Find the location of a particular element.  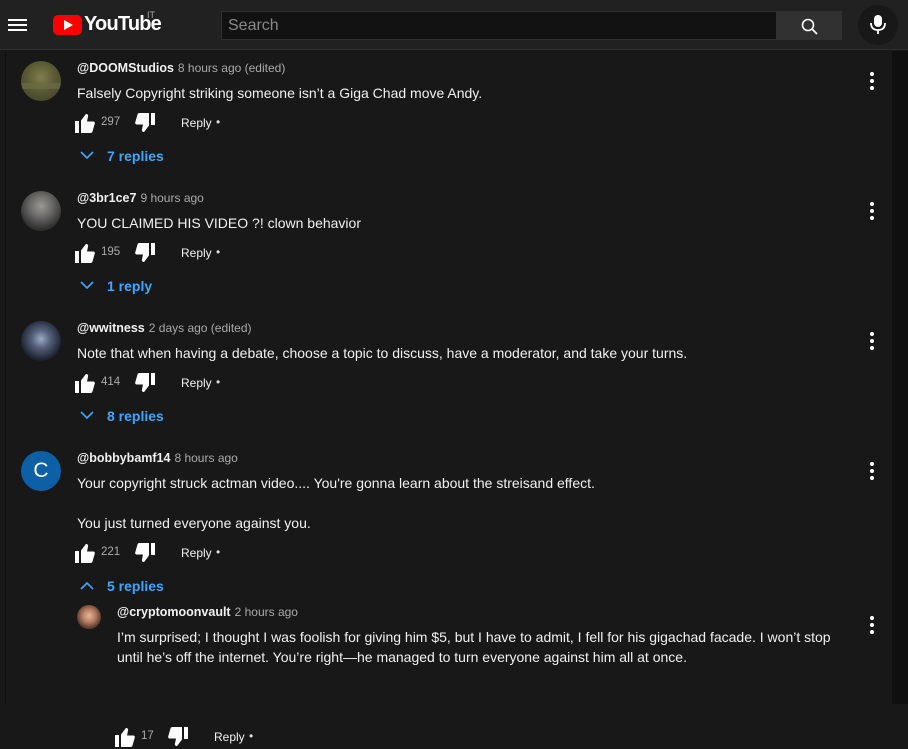

scrollbar-track is located at coordinates (899, 377).